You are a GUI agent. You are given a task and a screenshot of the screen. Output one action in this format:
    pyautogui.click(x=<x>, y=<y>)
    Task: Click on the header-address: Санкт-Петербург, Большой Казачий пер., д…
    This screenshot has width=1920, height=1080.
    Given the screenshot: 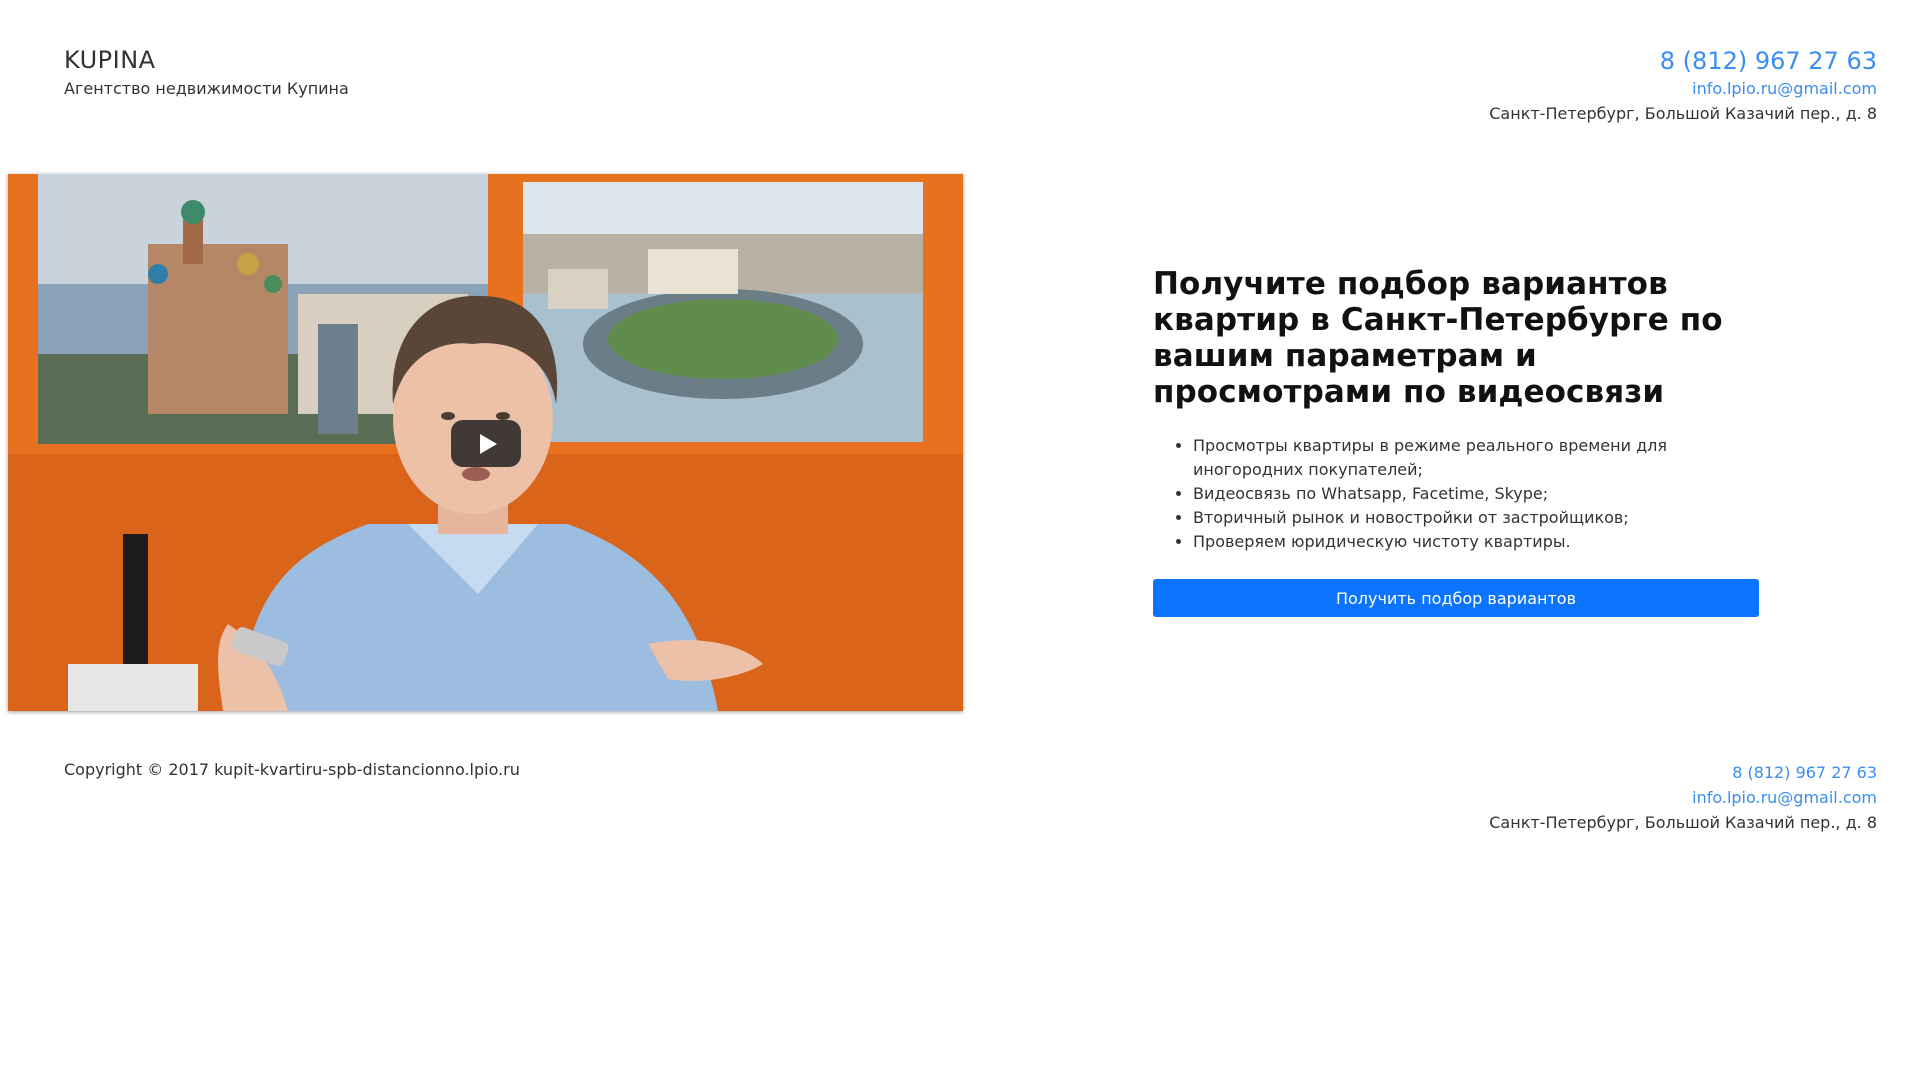 What is the action you would take?
    pyautogui.click(x=1683, y=113)
    